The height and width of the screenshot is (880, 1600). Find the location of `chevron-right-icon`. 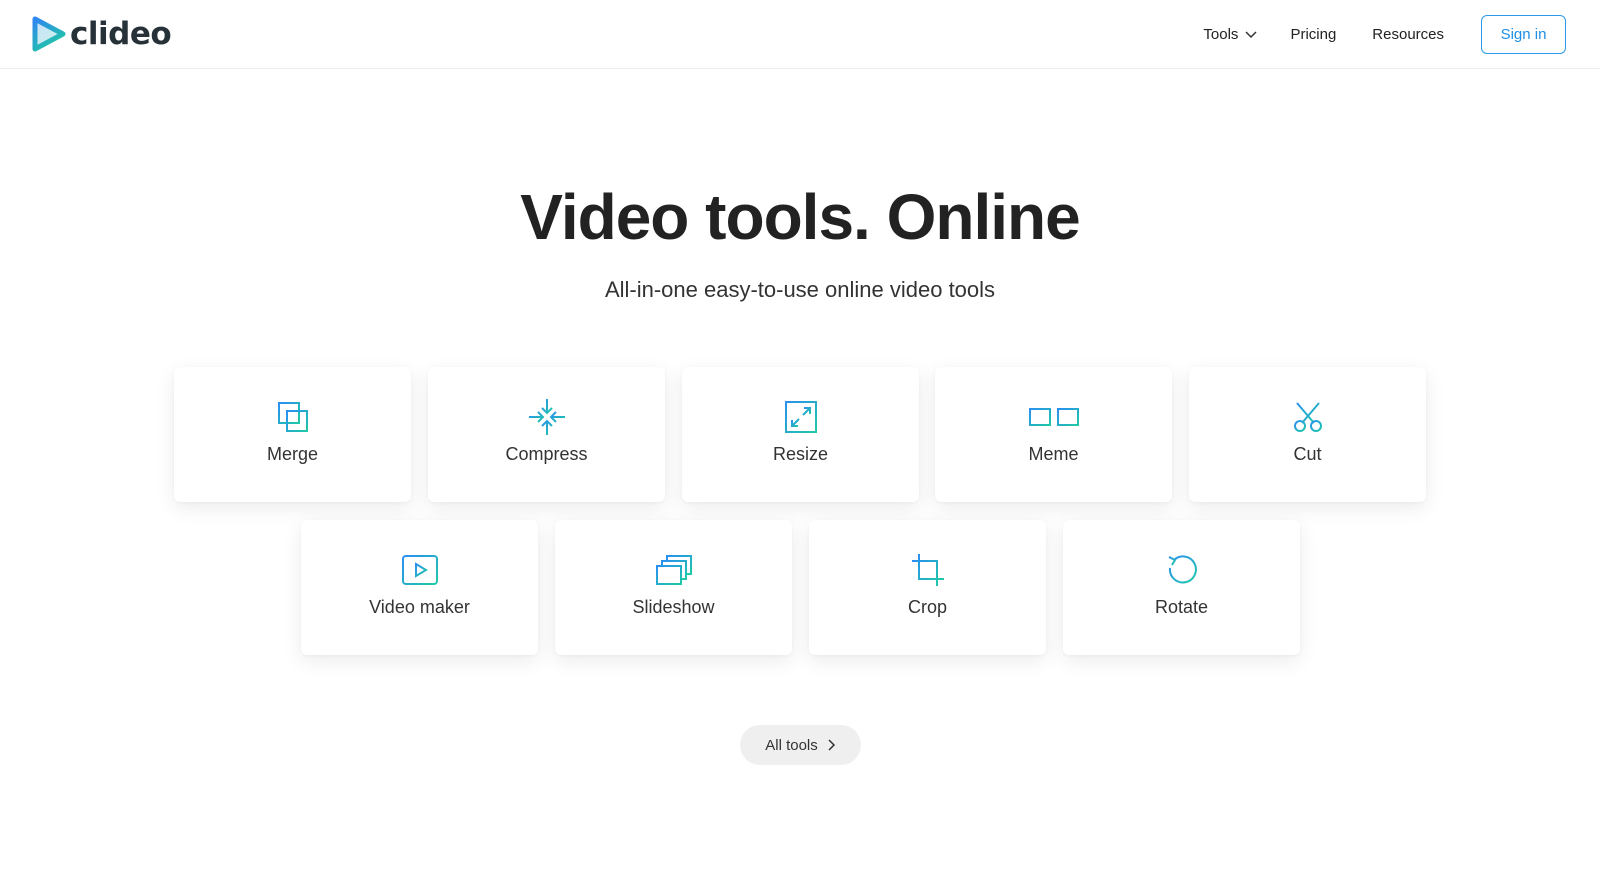

chevron-right-icon is located at coordinates (831, 745).